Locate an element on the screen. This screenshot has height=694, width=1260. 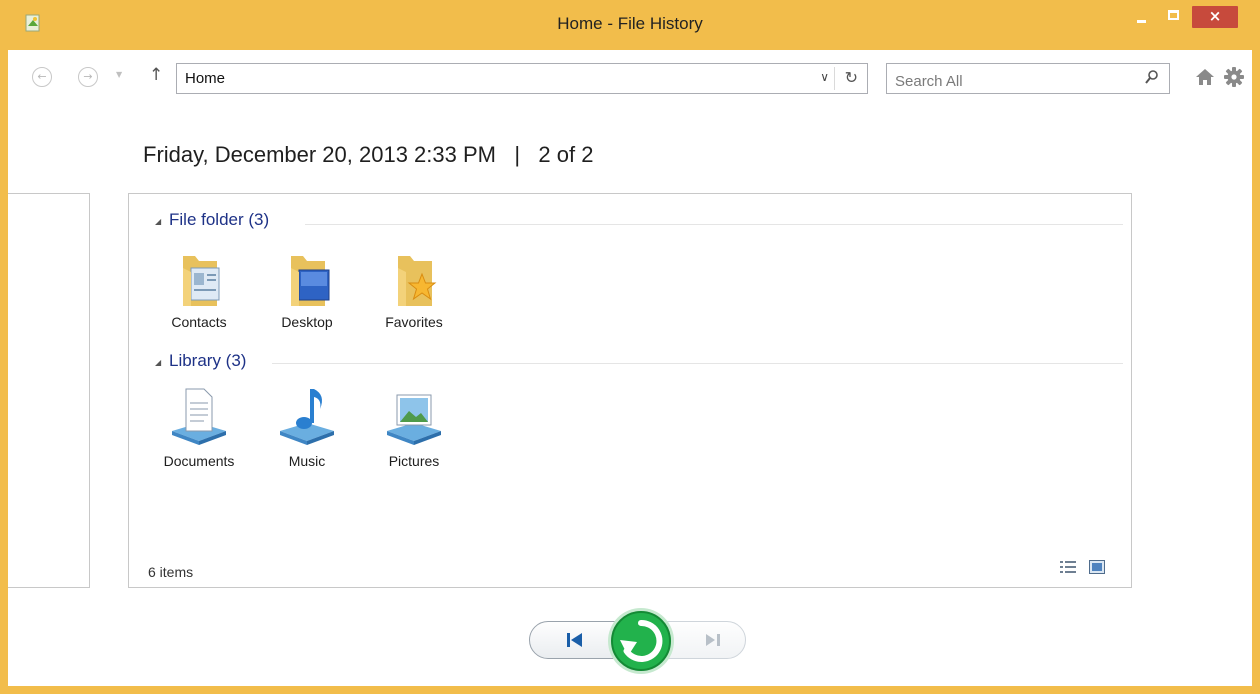
group-header-library: ◢ Library (3) is located at coordinates (225, 362).